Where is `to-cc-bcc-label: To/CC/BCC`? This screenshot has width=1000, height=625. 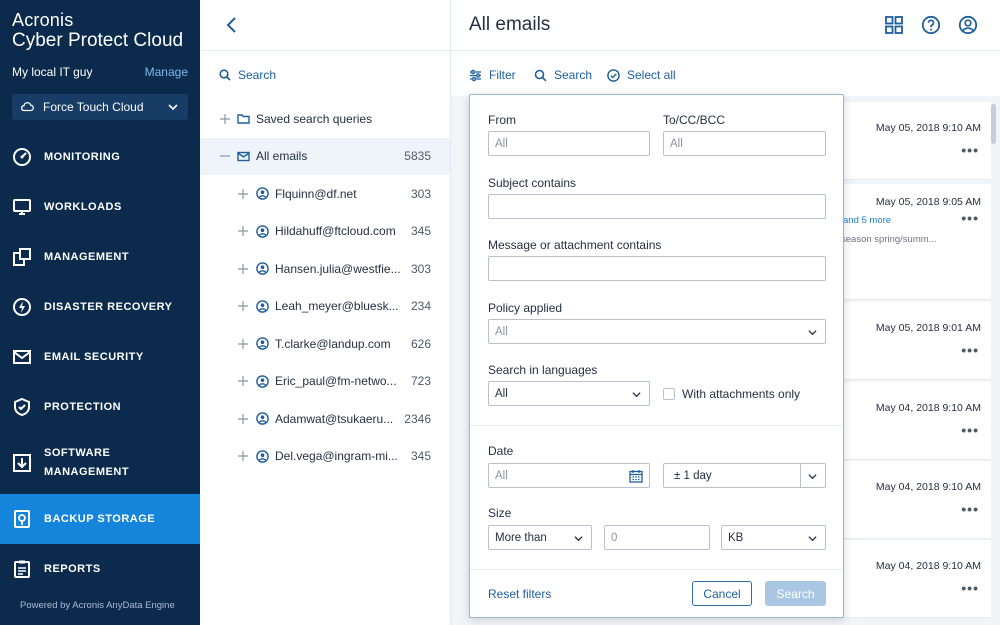
to-cc-bcc-label: To/CC/BCC is located at coordinates (694, 120).